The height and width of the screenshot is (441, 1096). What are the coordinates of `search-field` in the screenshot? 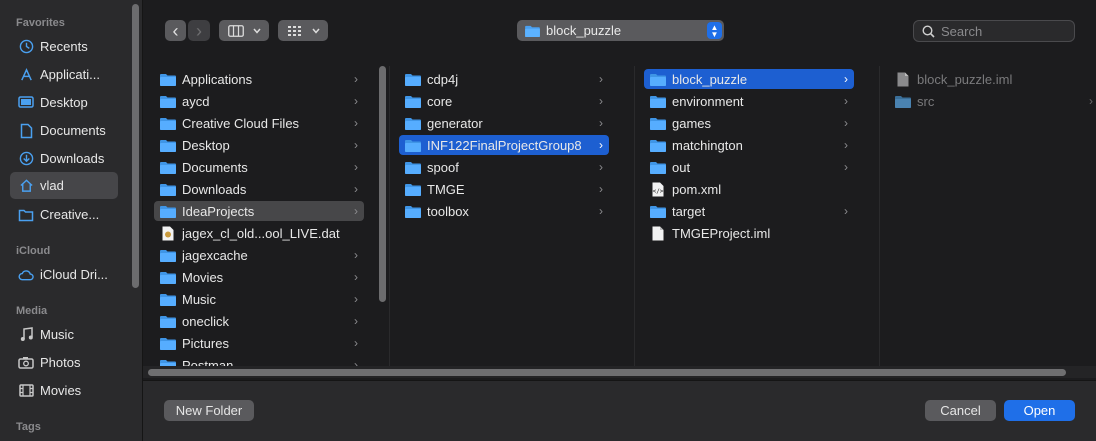 It's located at (994, 31).